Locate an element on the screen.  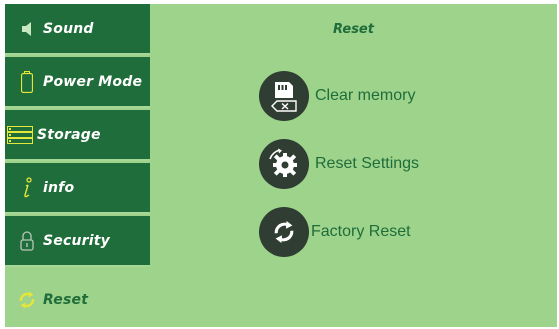
info-icon is located at coordinates (27, 188).